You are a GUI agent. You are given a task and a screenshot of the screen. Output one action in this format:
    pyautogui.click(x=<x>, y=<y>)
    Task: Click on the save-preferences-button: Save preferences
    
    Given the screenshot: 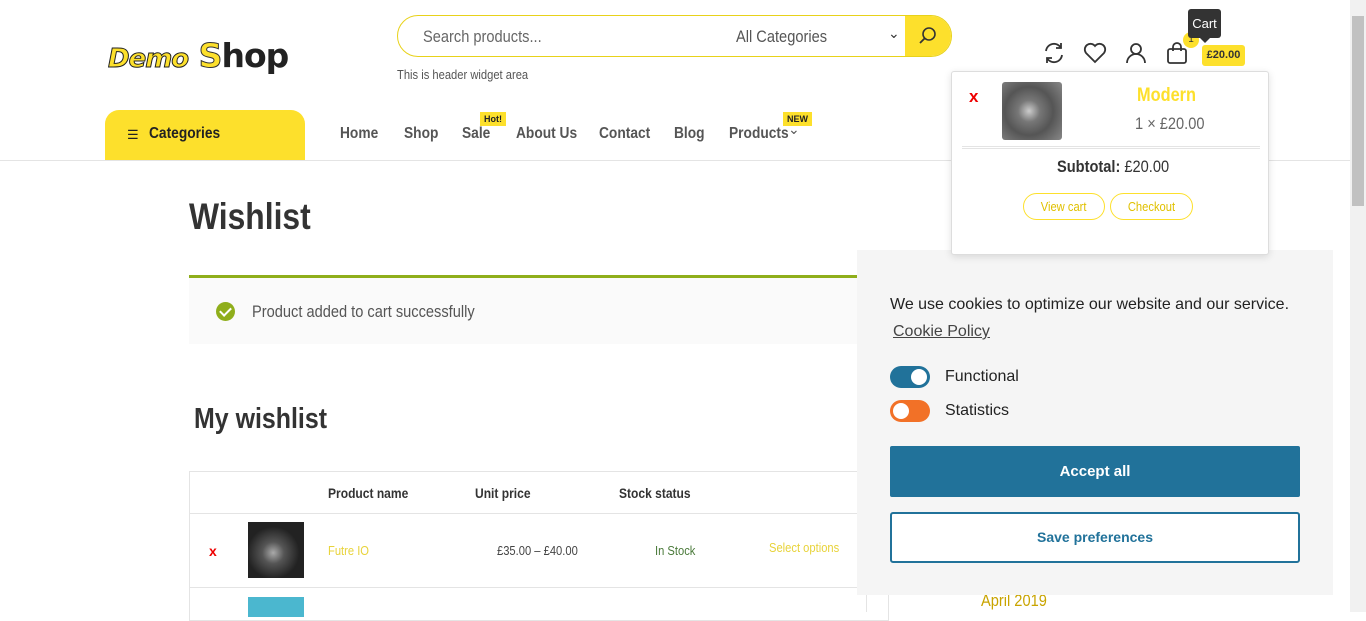 What is the action you would take?
    pyautogui.click(x=1095, y=537)
    